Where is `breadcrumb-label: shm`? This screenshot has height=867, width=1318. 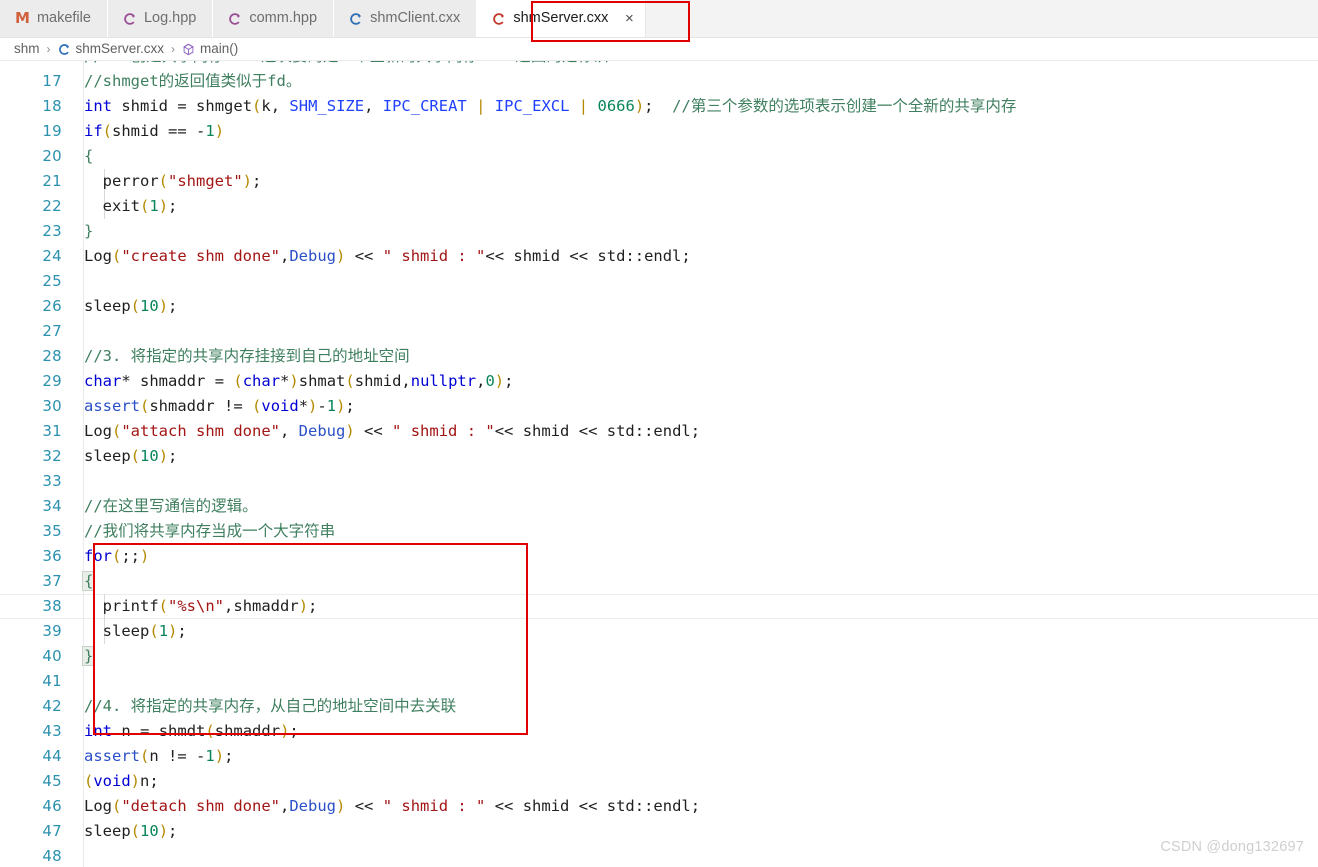
breadcrumb-label: shm is located at coordinates (27, 49).